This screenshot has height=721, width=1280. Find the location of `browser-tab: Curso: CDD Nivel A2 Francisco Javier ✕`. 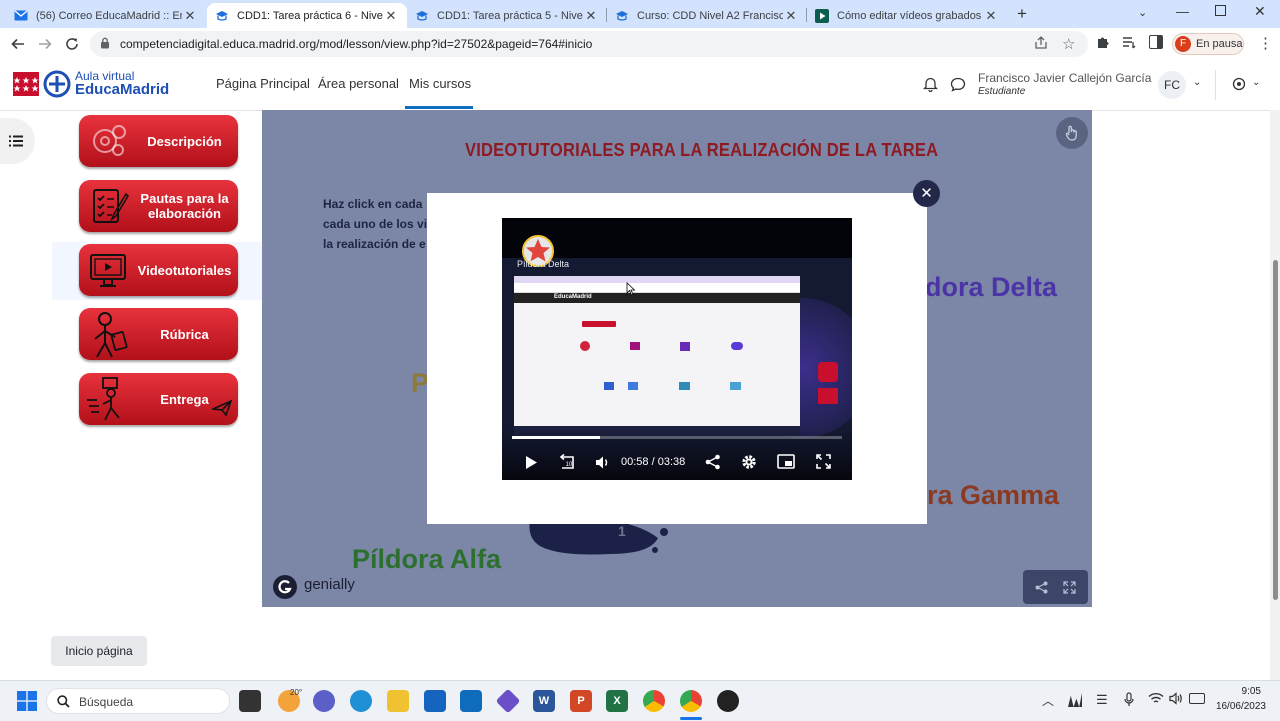

browser-tab: Curso: CDD Nivel A2 Francisco Javier ✕ is located at coordinates (707, 15).